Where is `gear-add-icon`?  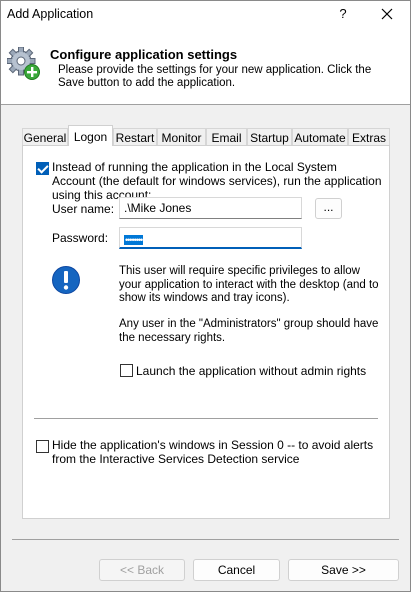
gear-add-icon is located at coordinates (23, 63).